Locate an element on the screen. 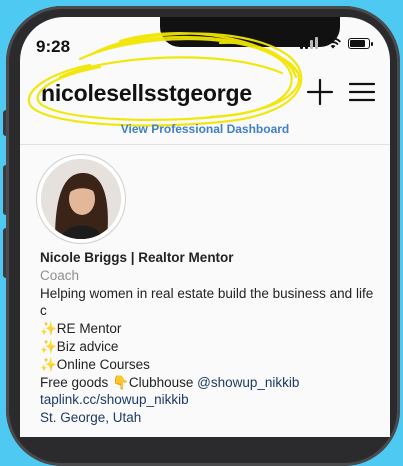 The image size is (403, 466). wifi-icon is located at coordinates (333, 43).